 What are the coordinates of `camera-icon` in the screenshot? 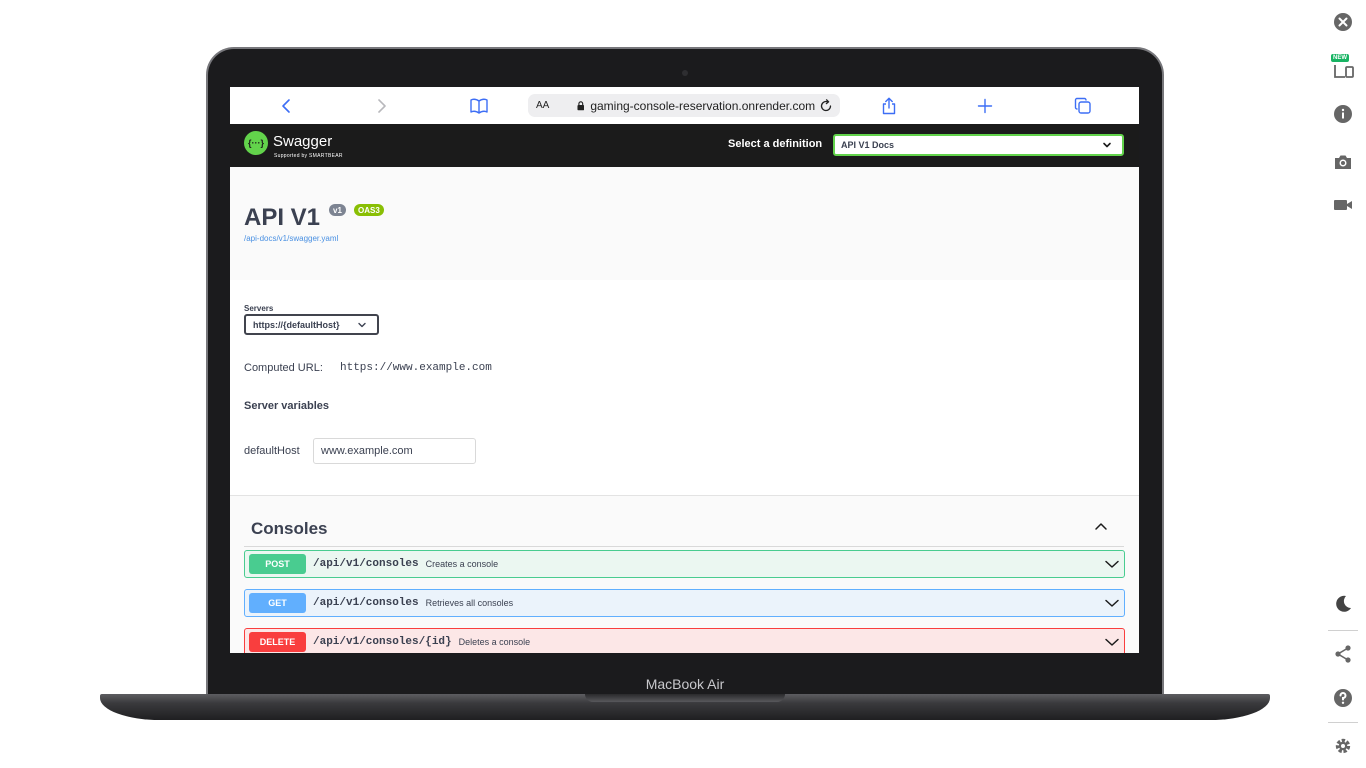 It's located at (1343, 162).